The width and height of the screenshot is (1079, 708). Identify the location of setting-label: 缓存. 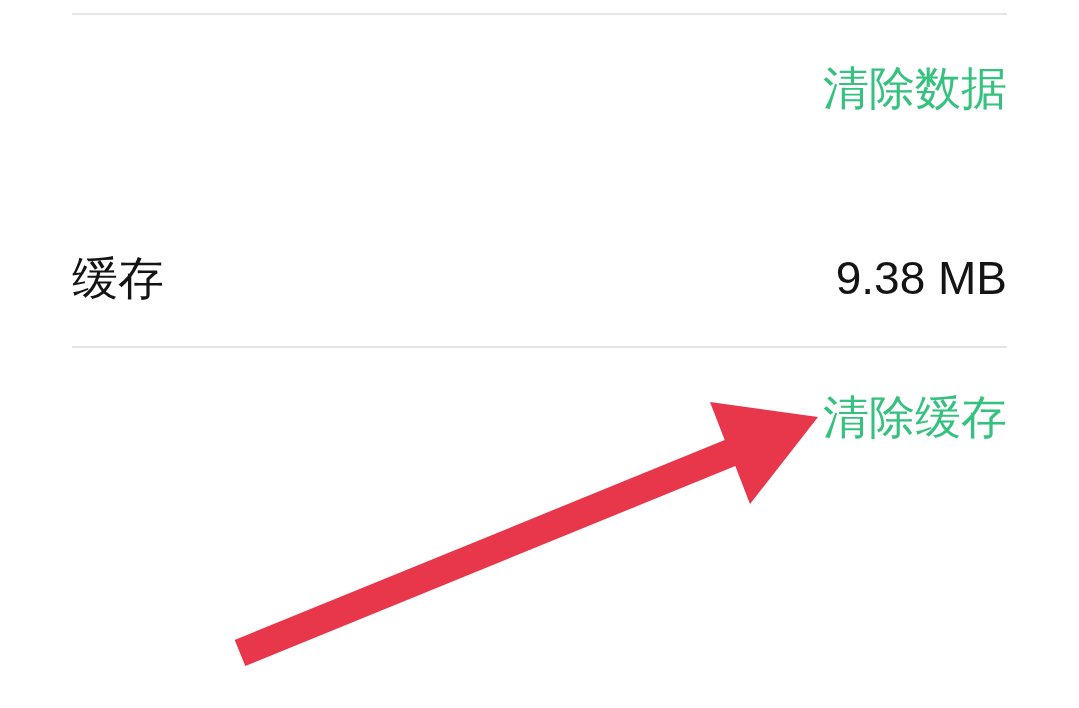
(118, 278).